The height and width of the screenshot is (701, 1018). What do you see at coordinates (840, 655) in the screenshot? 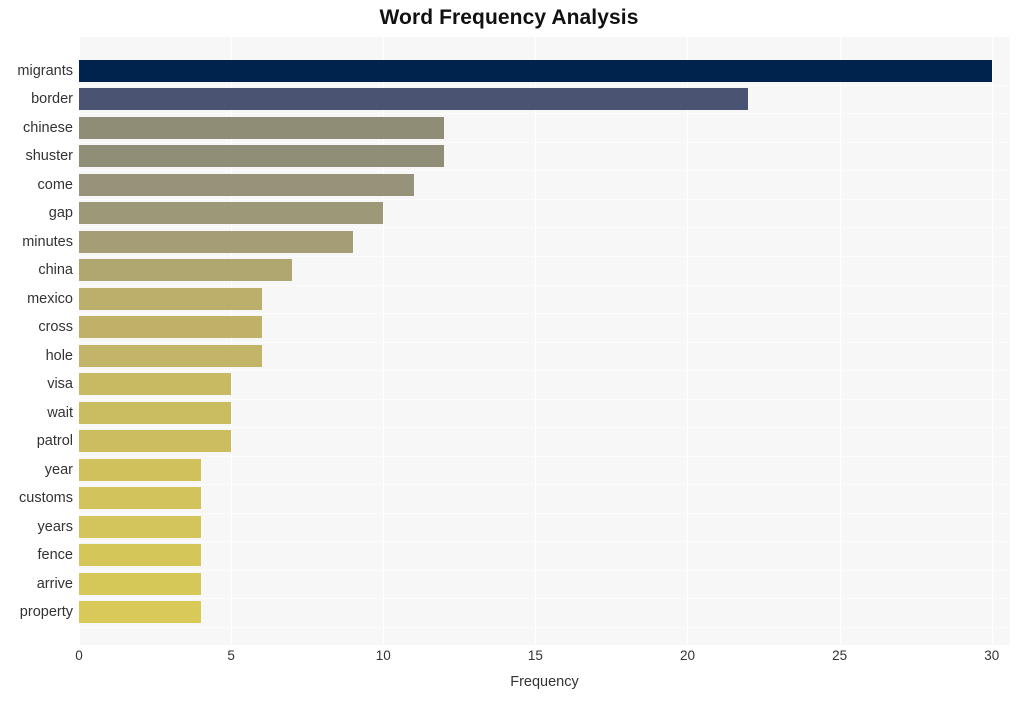
I see `x-axis-tick-label: 25` at bounding box center [840, 655].